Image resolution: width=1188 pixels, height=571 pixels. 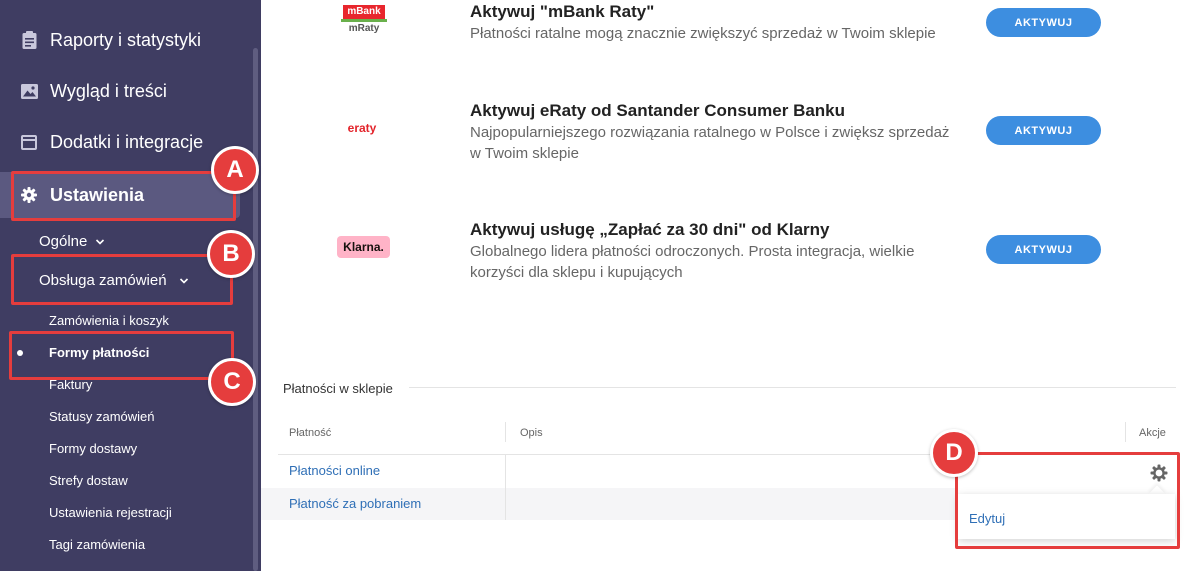 What do you see at coordinates (364, 28) in the screenshot?
I see `mbank-logo-bottom: mRaty` at bounding box center [364, 28].